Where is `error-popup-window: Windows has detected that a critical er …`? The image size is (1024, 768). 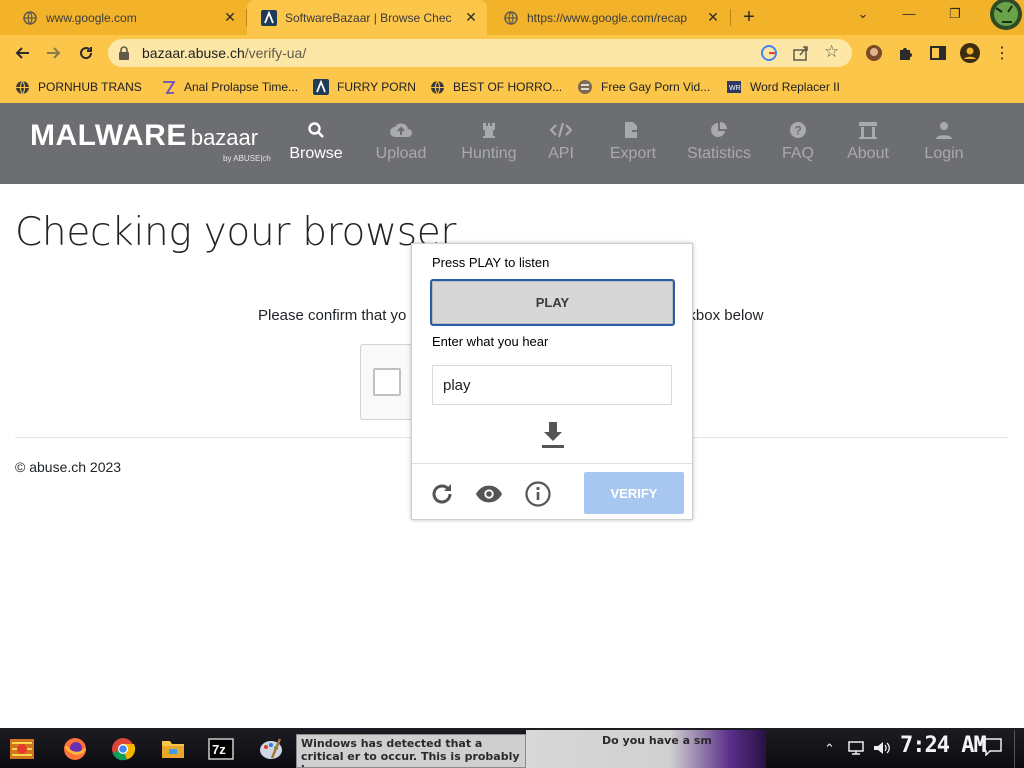 error-popup-window: Windows has detected that a critical er … is located at coordinates (411, 751).